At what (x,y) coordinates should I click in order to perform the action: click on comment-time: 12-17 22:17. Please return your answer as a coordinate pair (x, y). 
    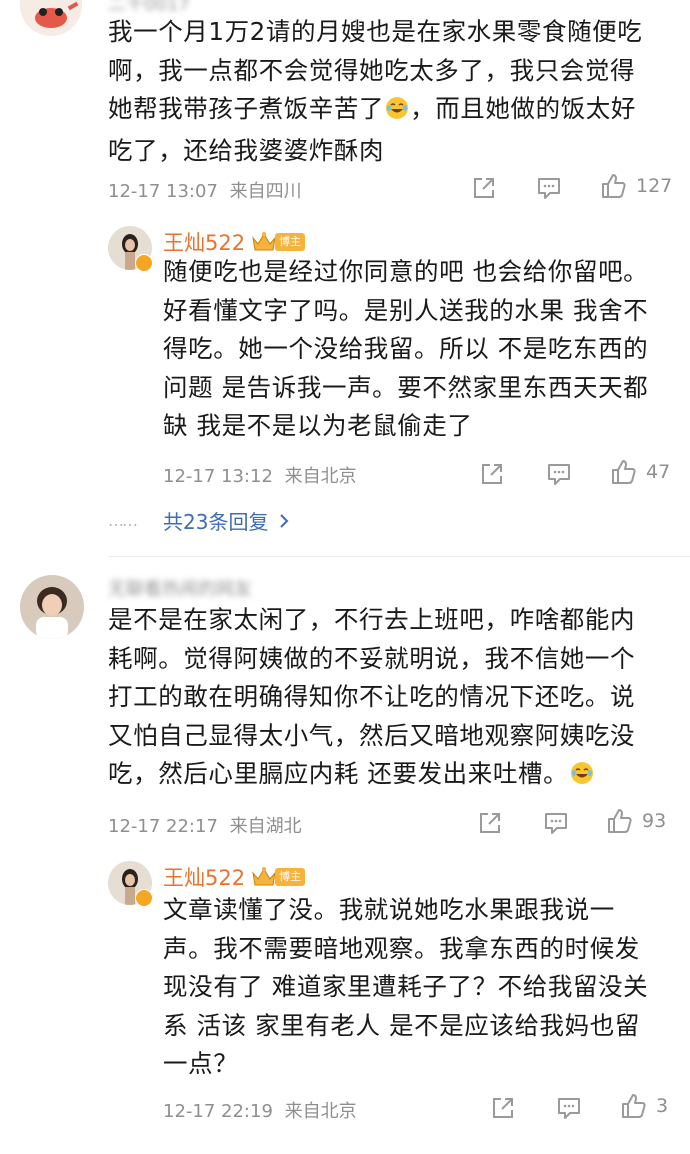
    Looking at the image, I should click on (163, 826).